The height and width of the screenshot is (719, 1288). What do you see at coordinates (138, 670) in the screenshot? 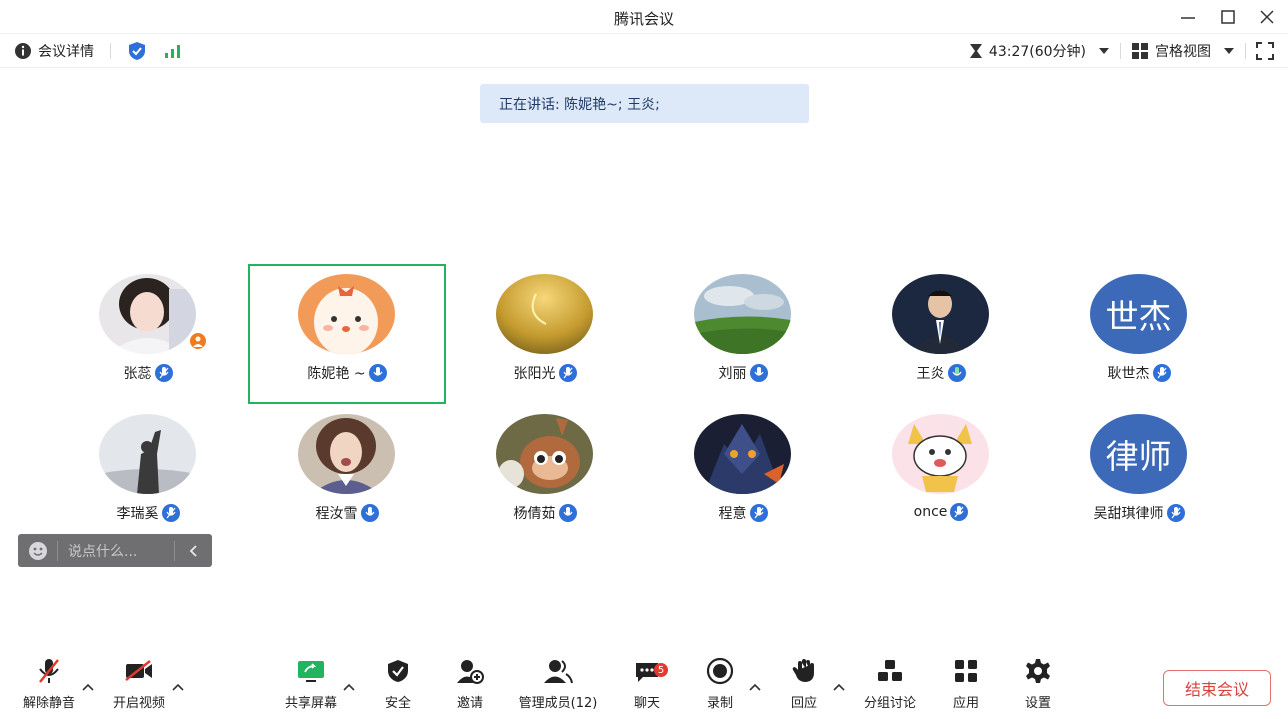
I see `video-off-icon` at bounding box center [138, 670].